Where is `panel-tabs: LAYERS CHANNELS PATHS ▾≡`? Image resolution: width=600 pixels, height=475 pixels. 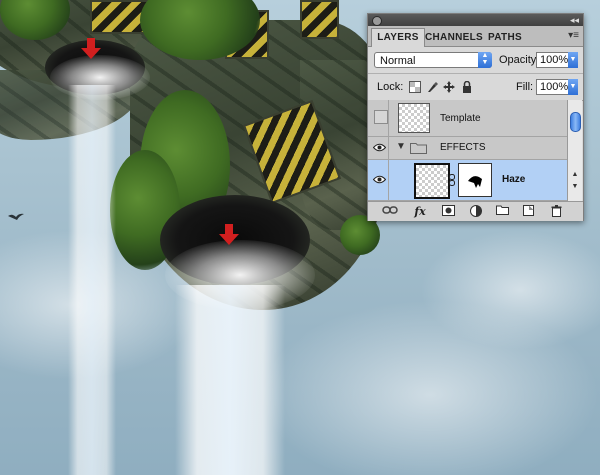
panel-tabs: LAYERS CHANNELS PATHS ▾≡ is located at coordinates (475, 36).